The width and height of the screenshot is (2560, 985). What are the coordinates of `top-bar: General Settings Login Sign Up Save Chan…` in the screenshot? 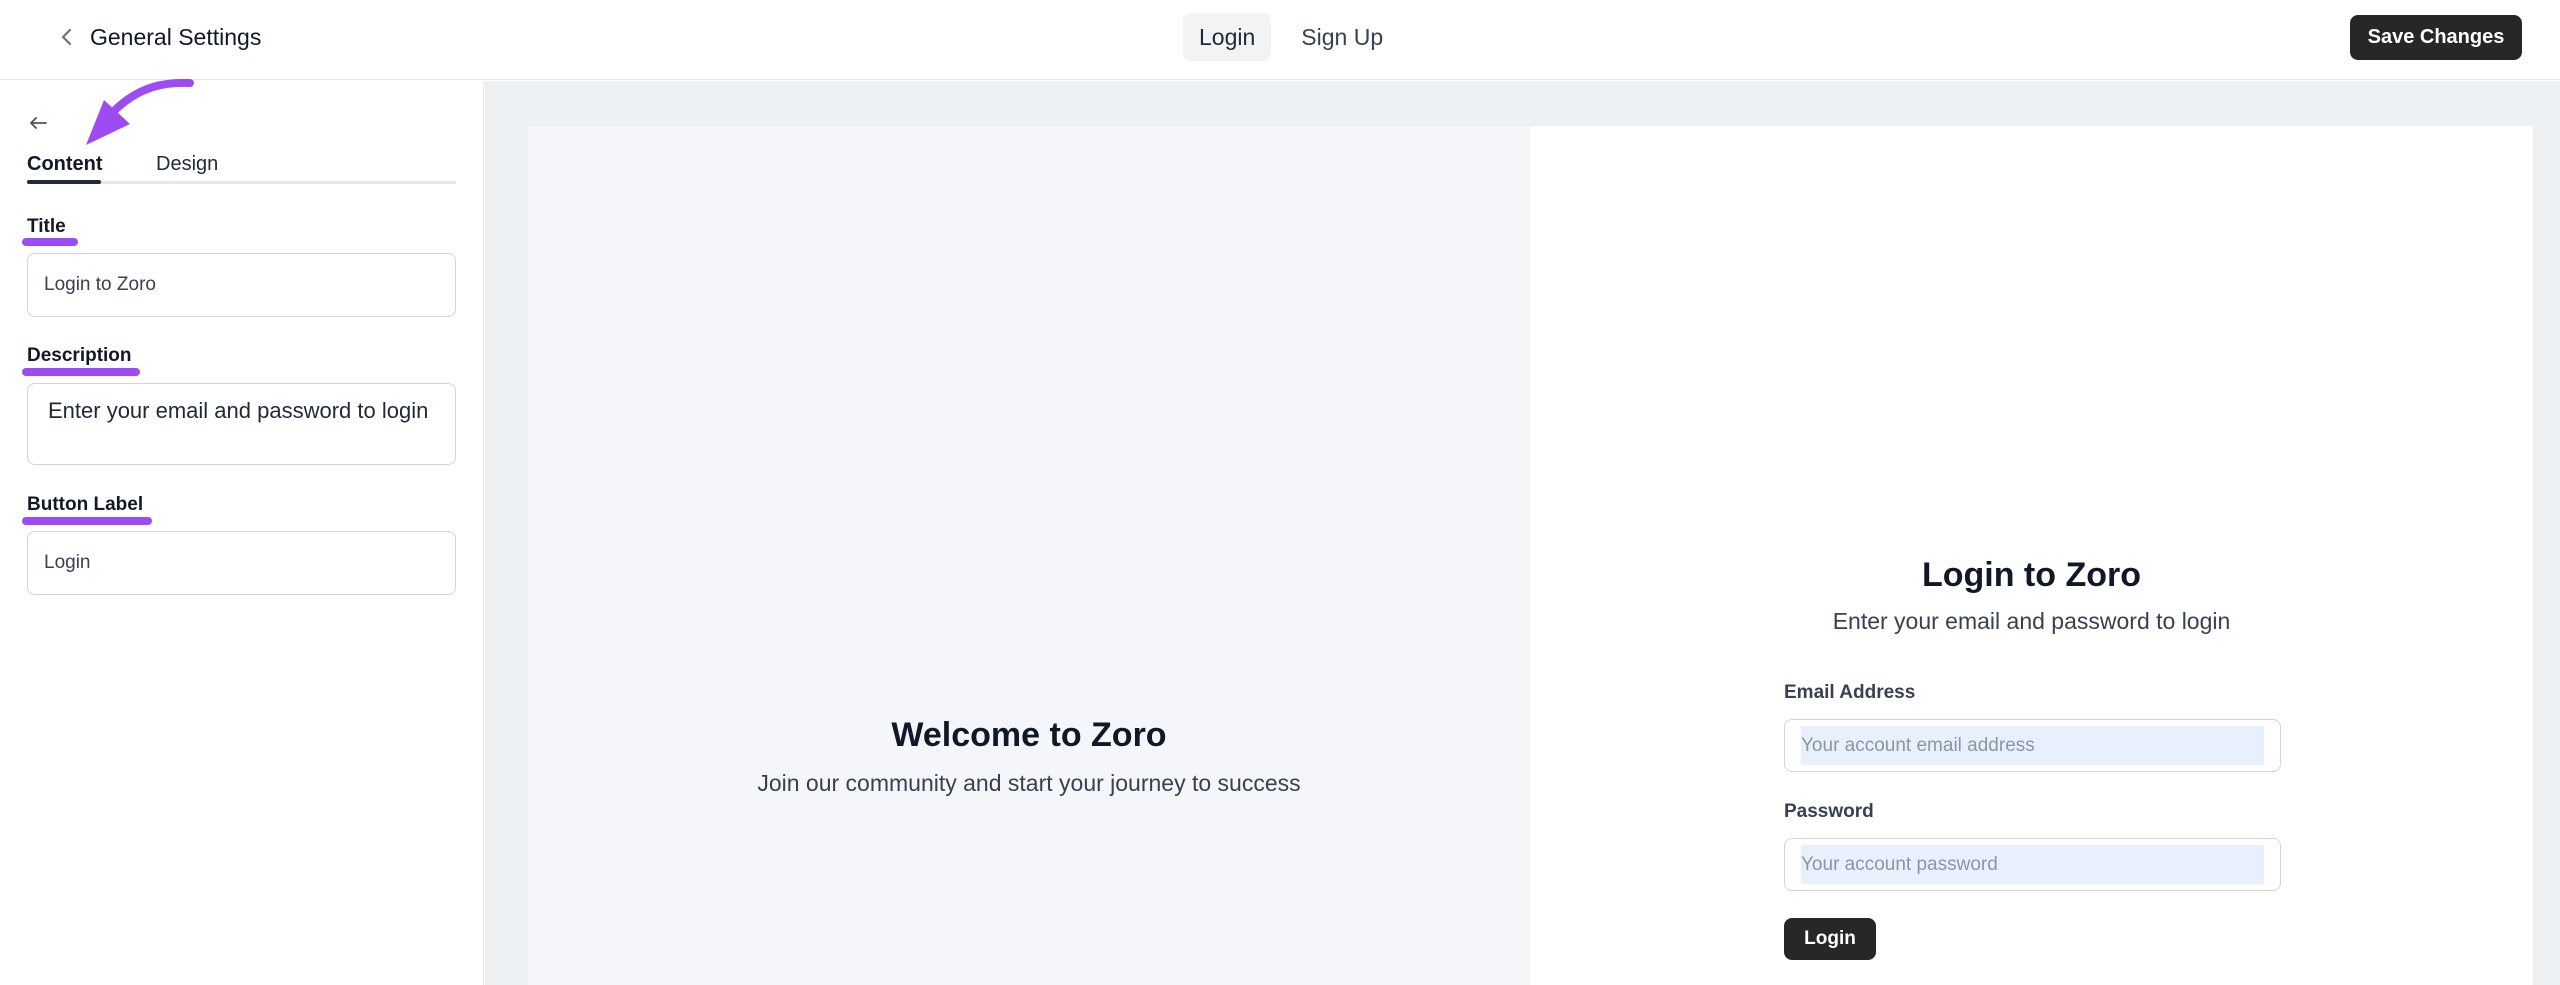 It's located at (1280, 40).